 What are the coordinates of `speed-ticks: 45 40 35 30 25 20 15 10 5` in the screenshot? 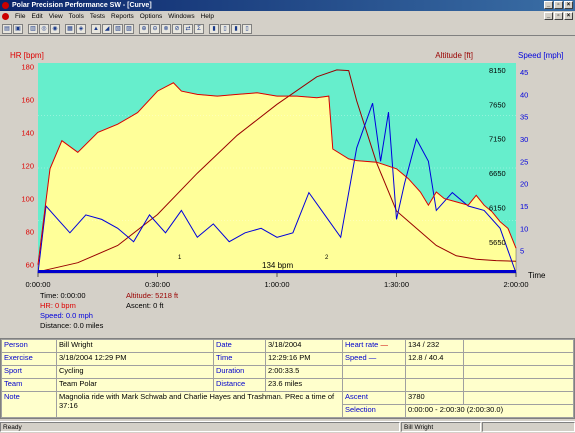 It's located at (524, 162).